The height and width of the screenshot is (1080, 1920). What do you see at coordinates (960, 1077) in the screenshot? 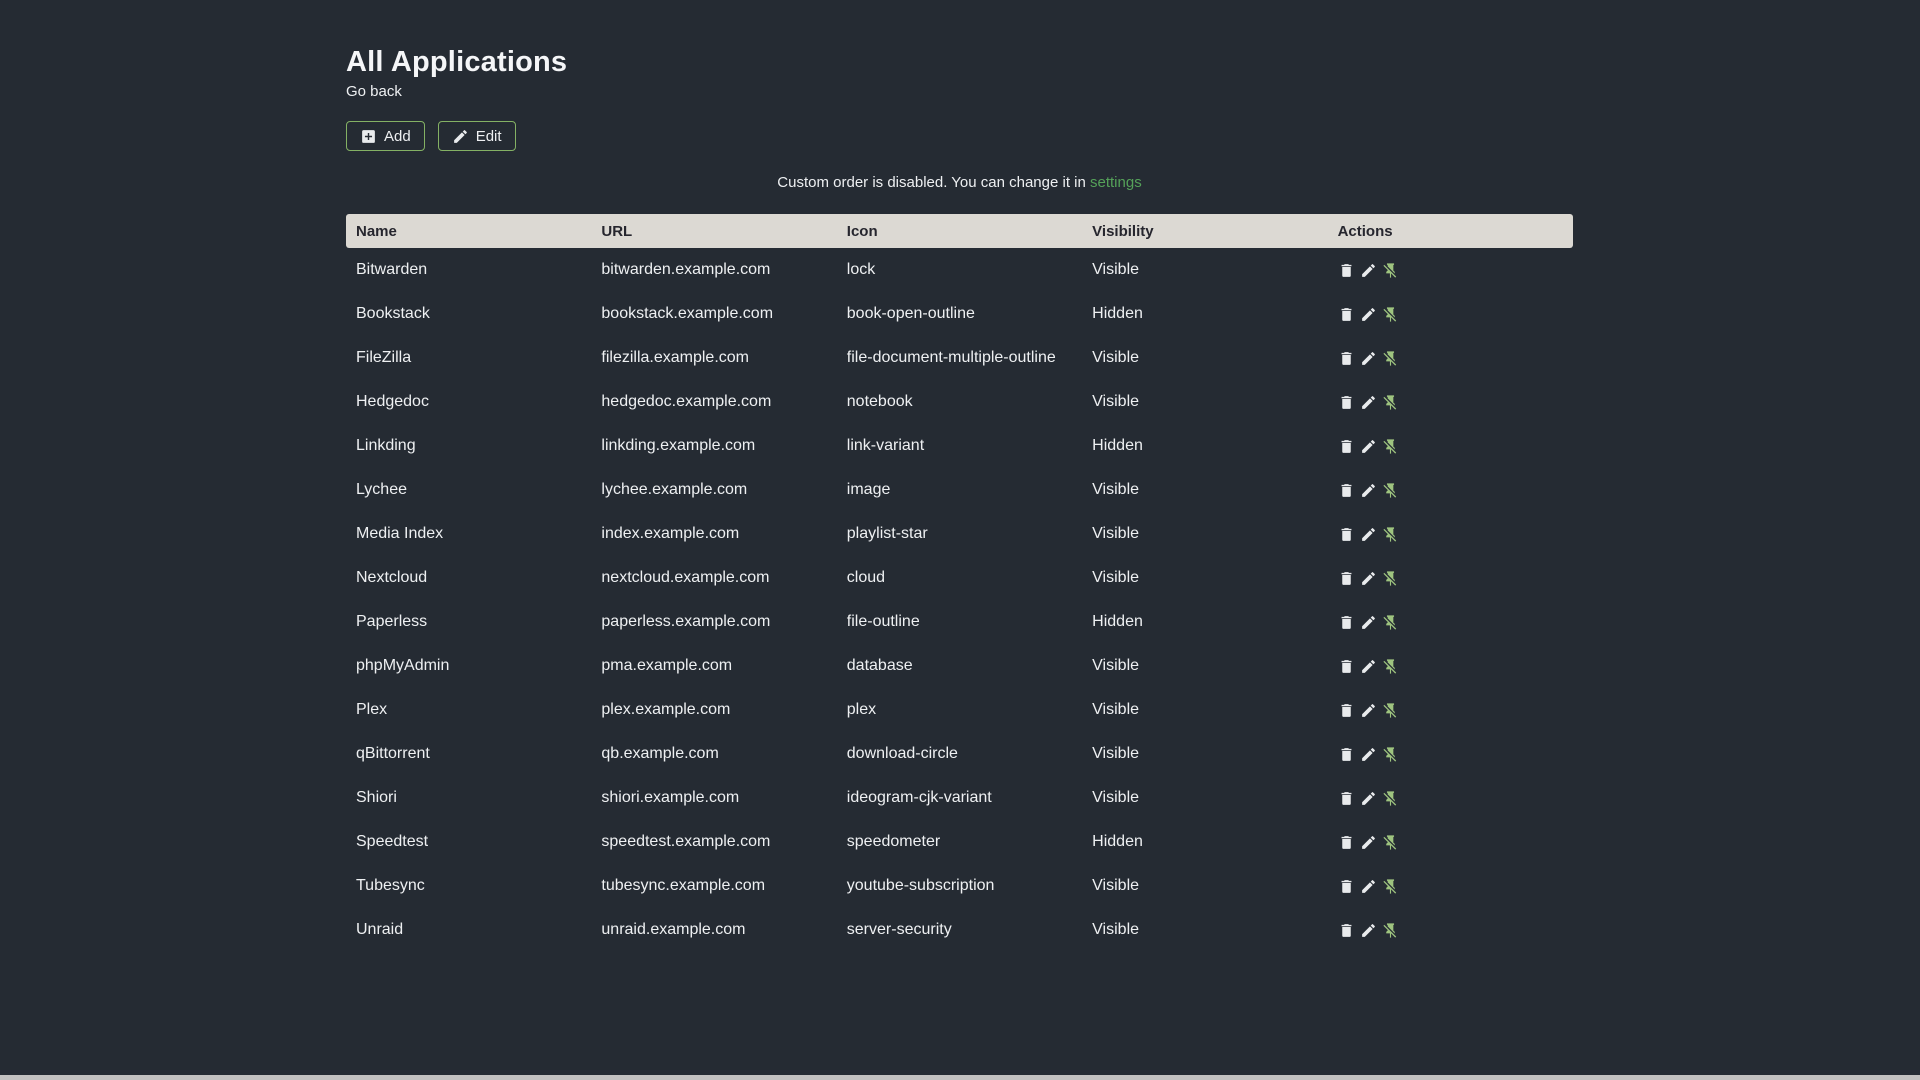
I see `horizontal-scrollbar` at bounding box center [960, 1077].